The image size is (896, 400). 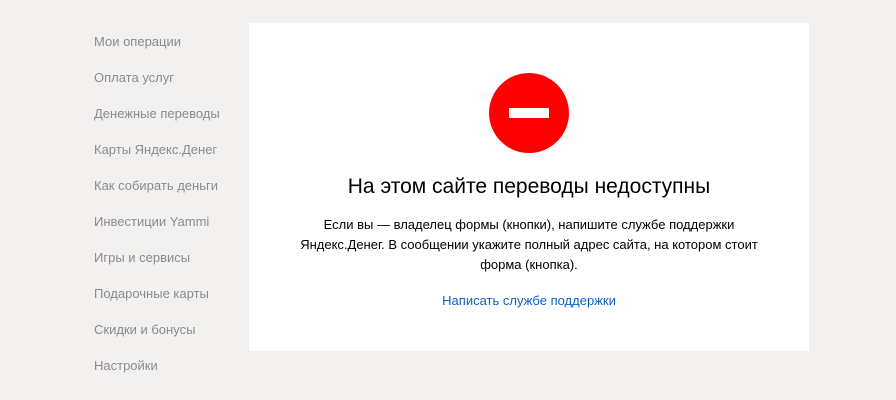 I want to click on stop-icon-bar, so click(x=529, y=113).